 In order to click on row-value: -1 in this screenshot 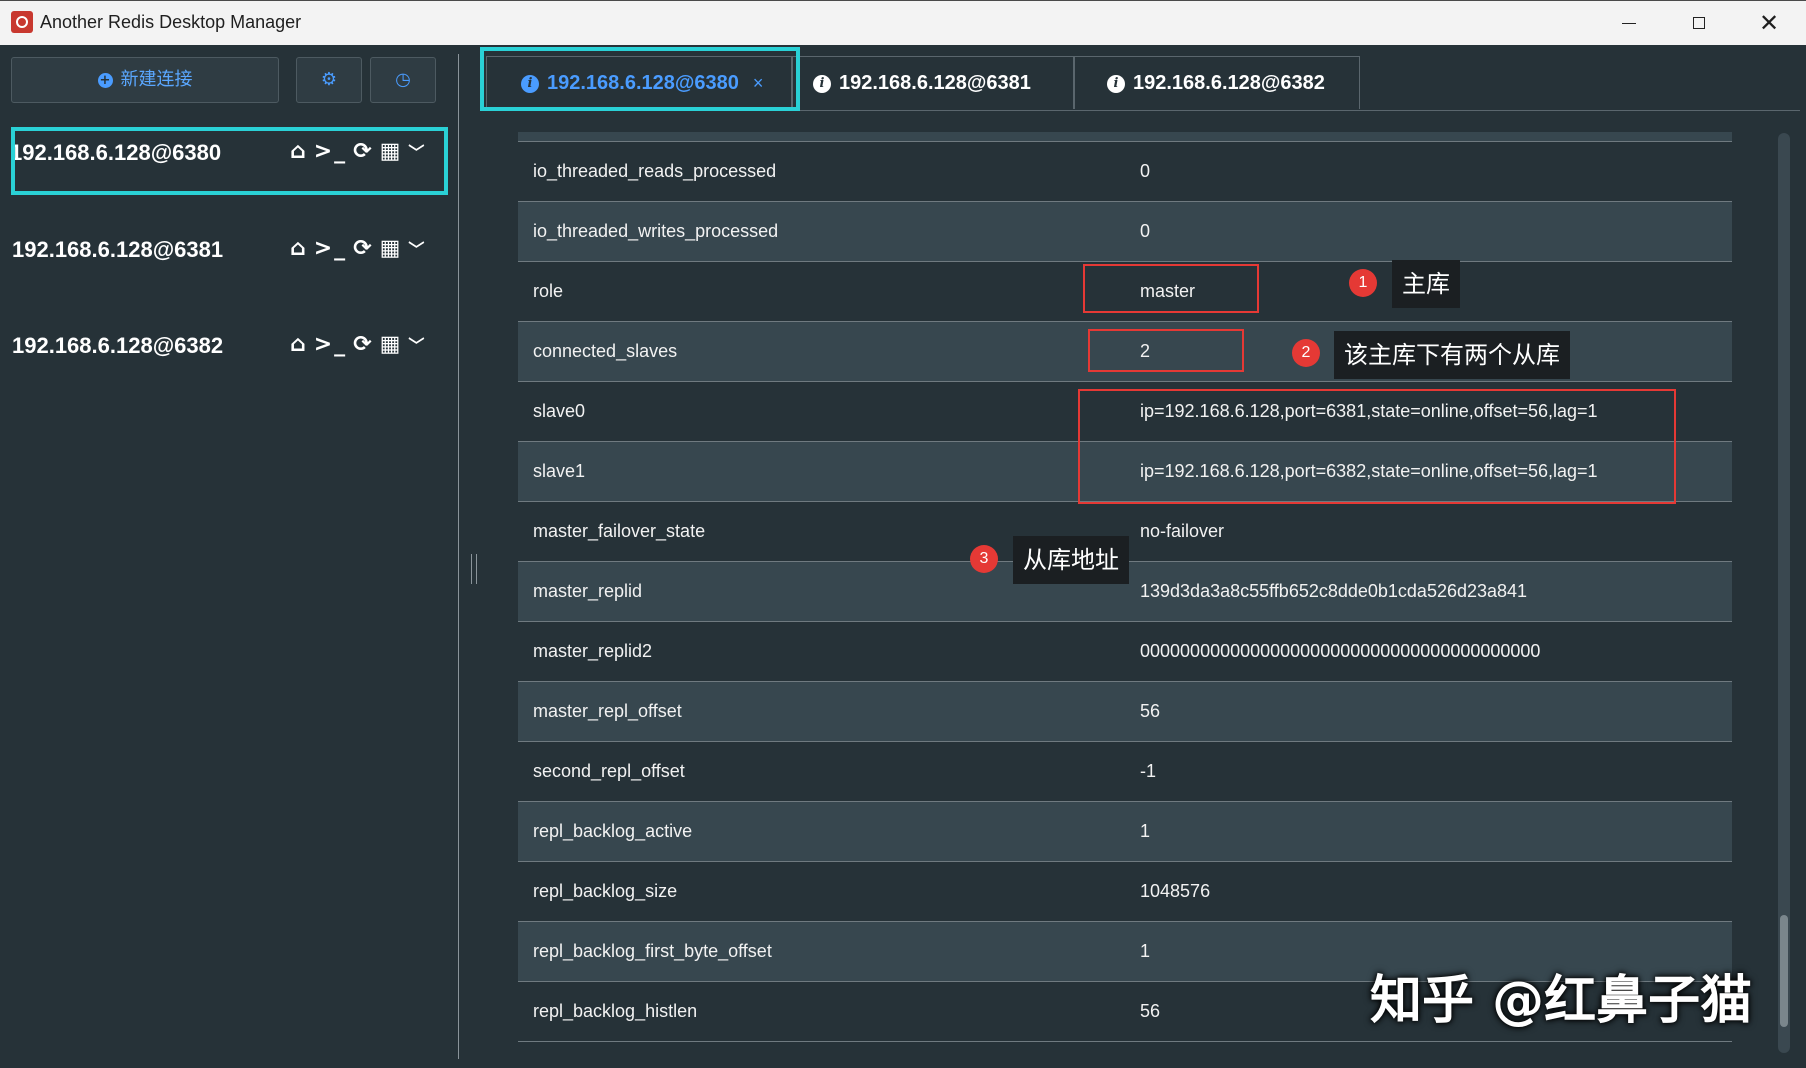, I will do `click(1148, 771)`.